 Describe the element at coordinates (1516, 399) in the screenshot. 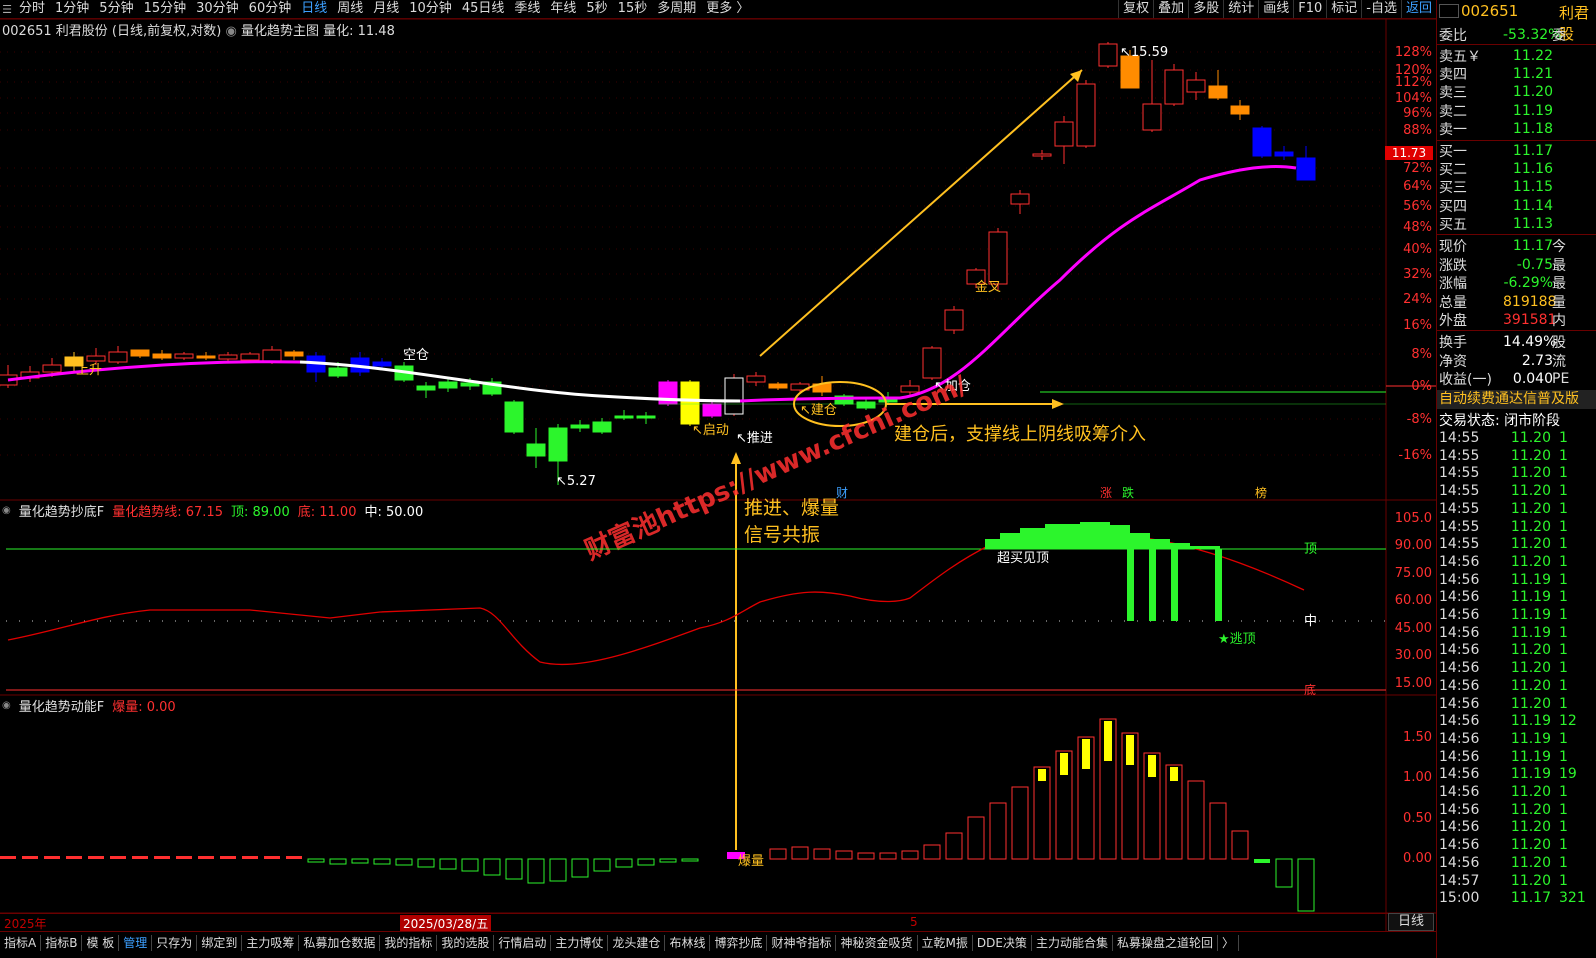

I see `notice-banner: 自动续费通达信普及版` at that location.